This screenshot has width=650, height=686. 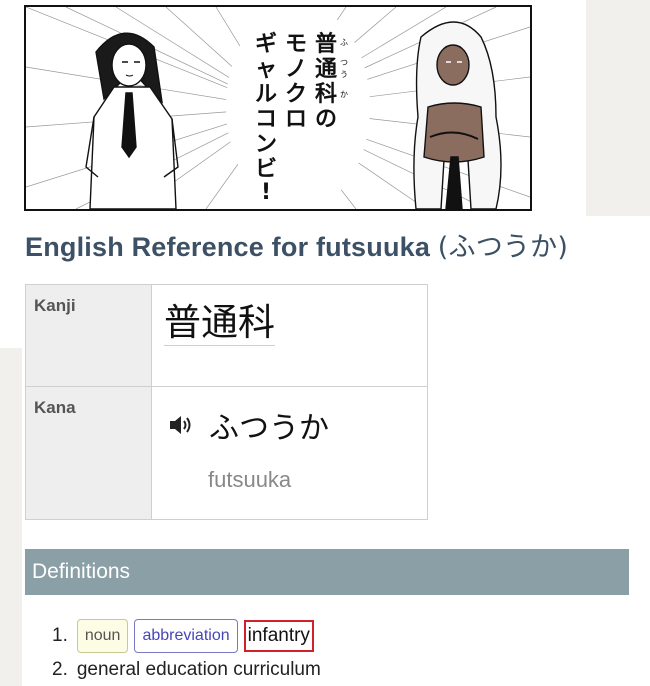 I want to click on page-title: English Reference for futsuuka (ふつうか), so click(x=296, y=244).